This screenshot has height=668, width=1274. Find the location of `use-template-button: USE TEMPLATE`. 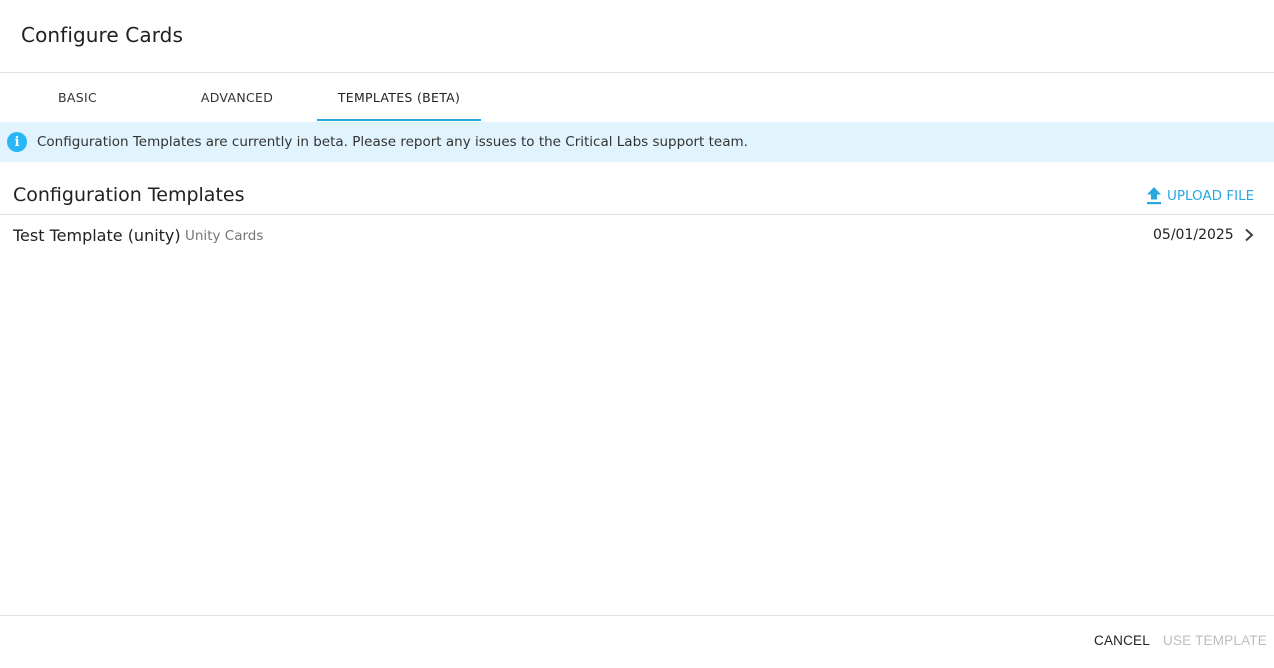

use-template-button: USE TEMPLATE is located at coordinates (1215, 640).